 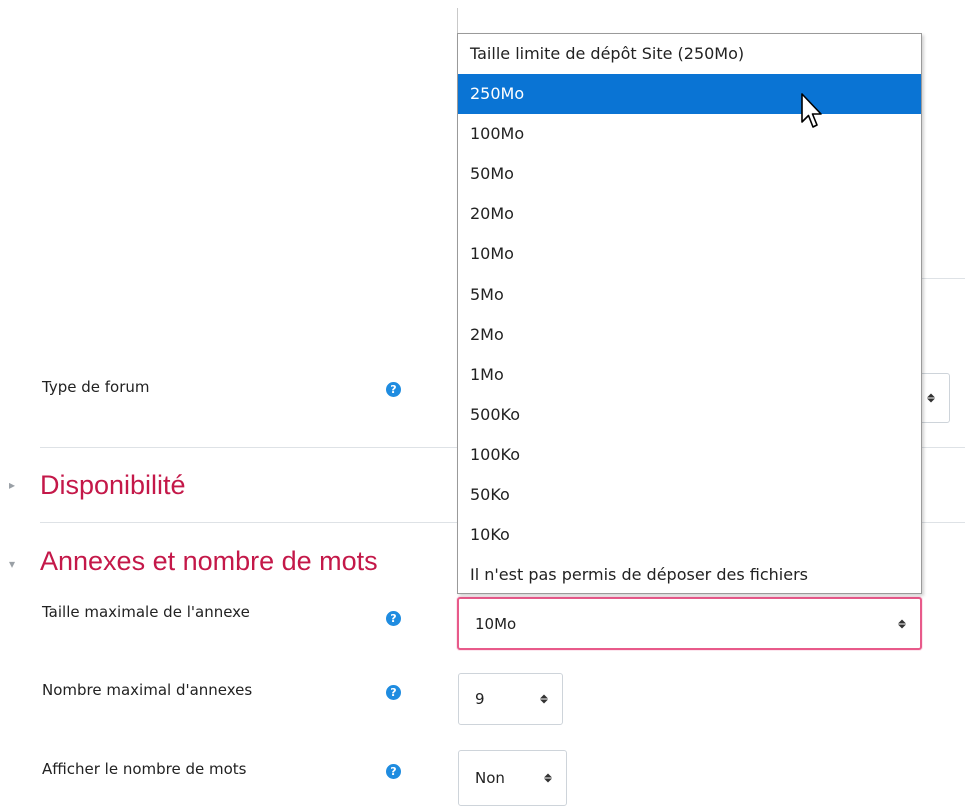 What do you see at coordinates (12, 564) in the screenshot?
I see `triangle-down-icon: ▾` at bounding box center [12, 564].